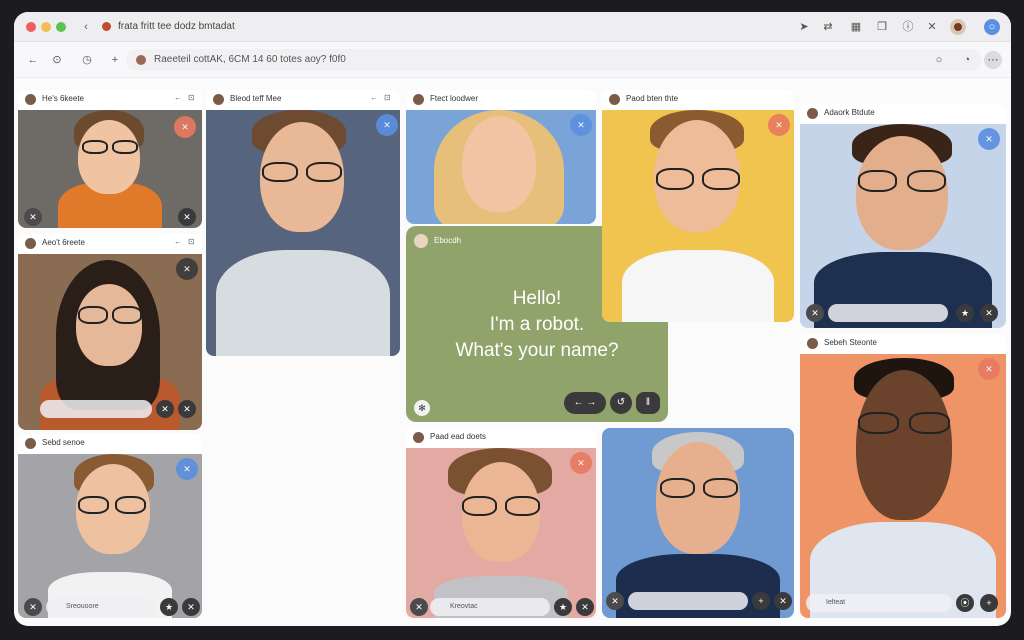  I want to click on participant-tile: Ftect loodwer ✕, so click(501, 157).